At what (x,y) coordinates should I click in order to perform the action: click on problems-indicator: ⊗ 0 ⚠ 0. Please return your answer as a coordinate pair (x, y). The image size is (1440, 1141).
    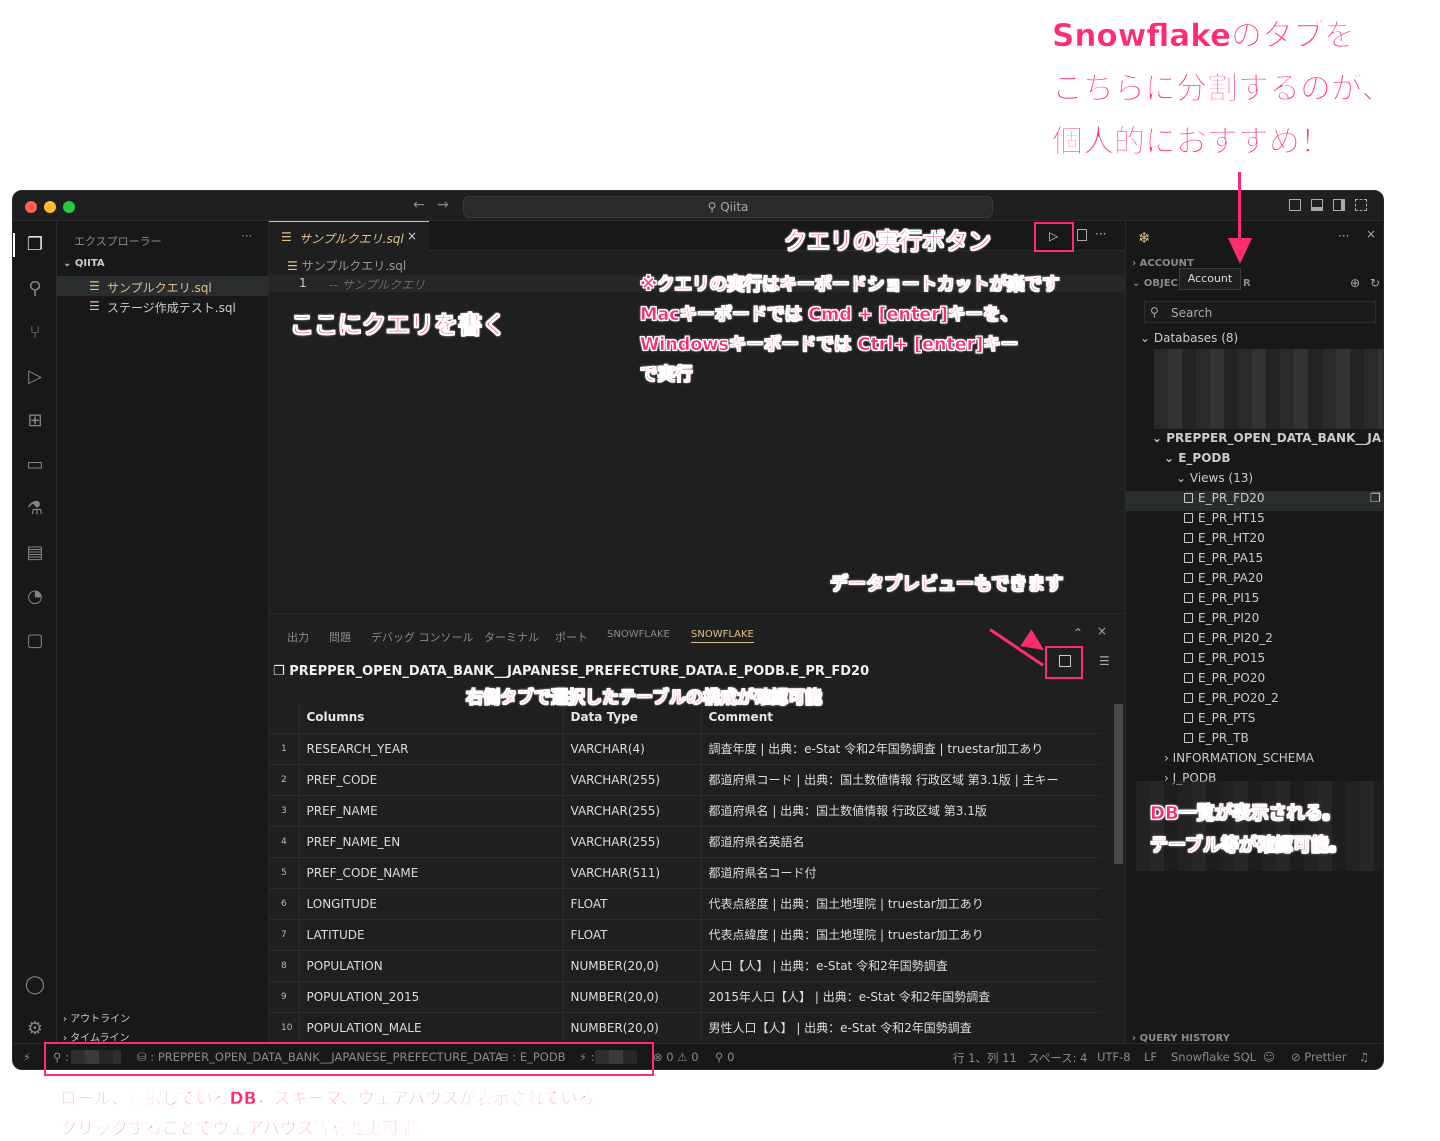
    Looking at the image, I should click on (676, 1057).